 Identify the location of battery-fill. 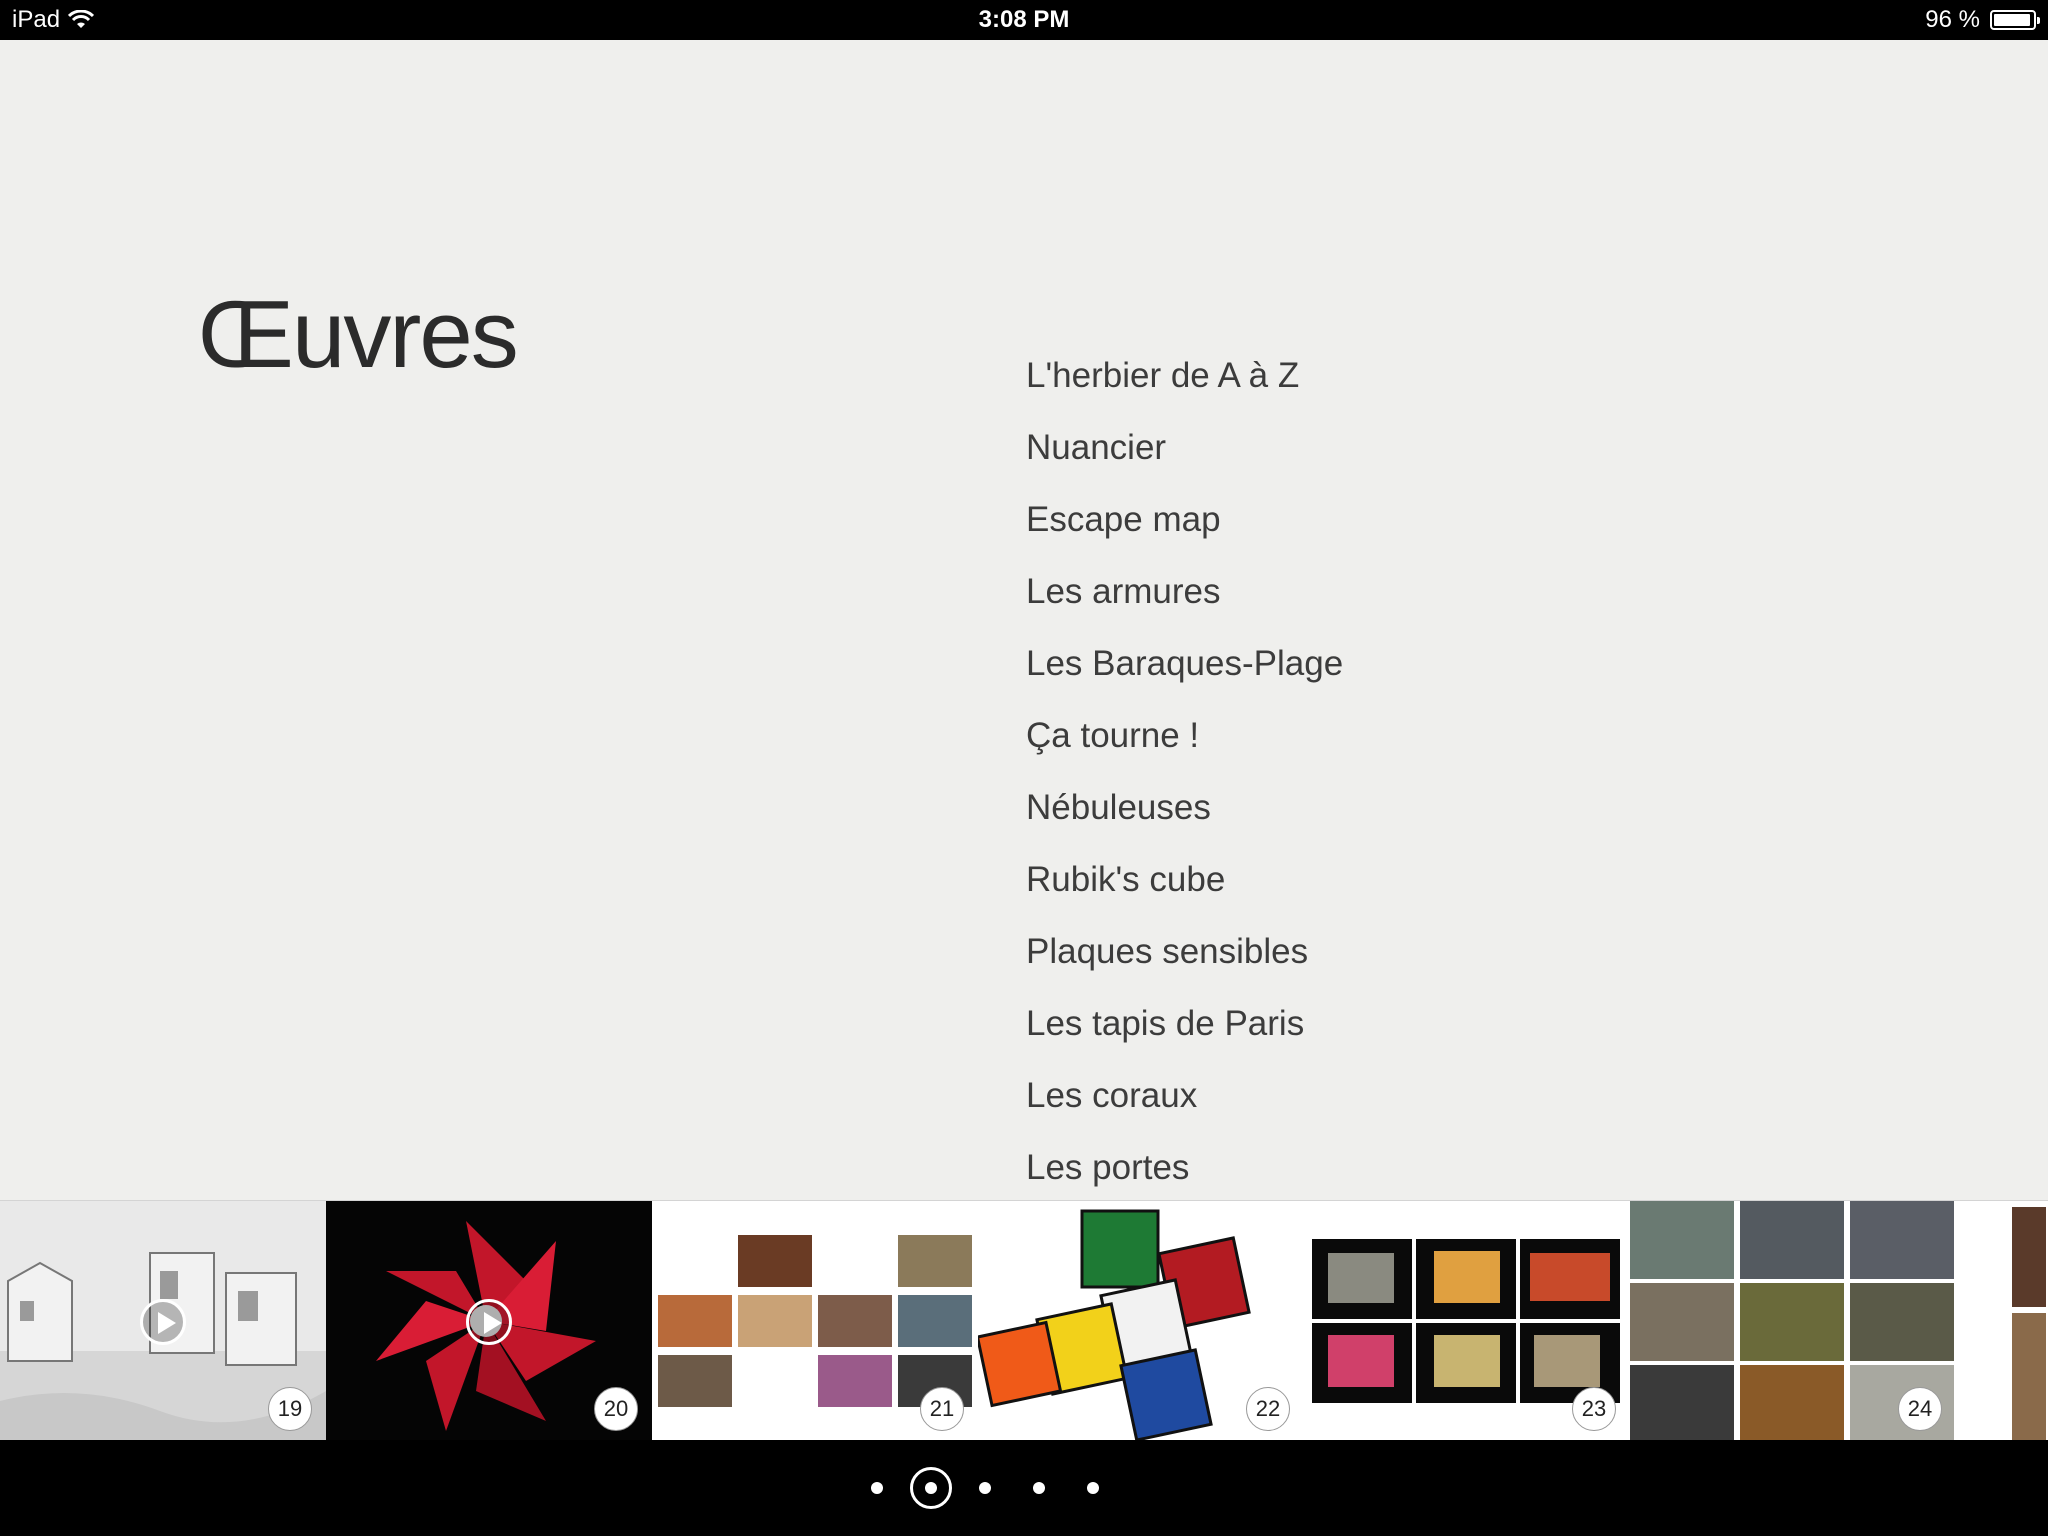
(2012, 20).